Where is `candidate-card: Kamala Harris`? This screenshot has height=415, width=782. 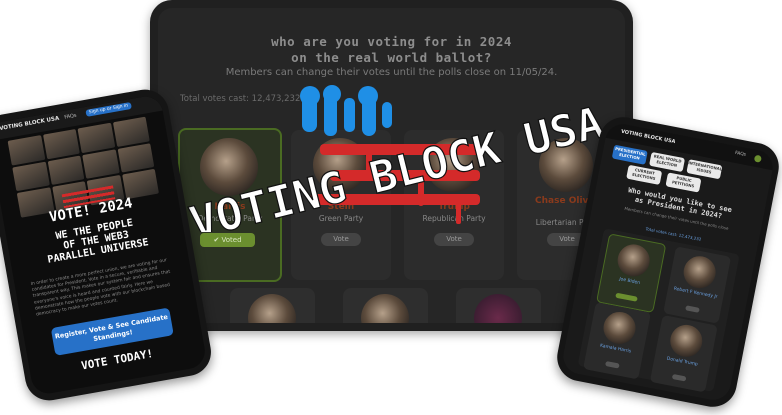 candidate-card: Kamala Harris is located at coordinates (617, 341).